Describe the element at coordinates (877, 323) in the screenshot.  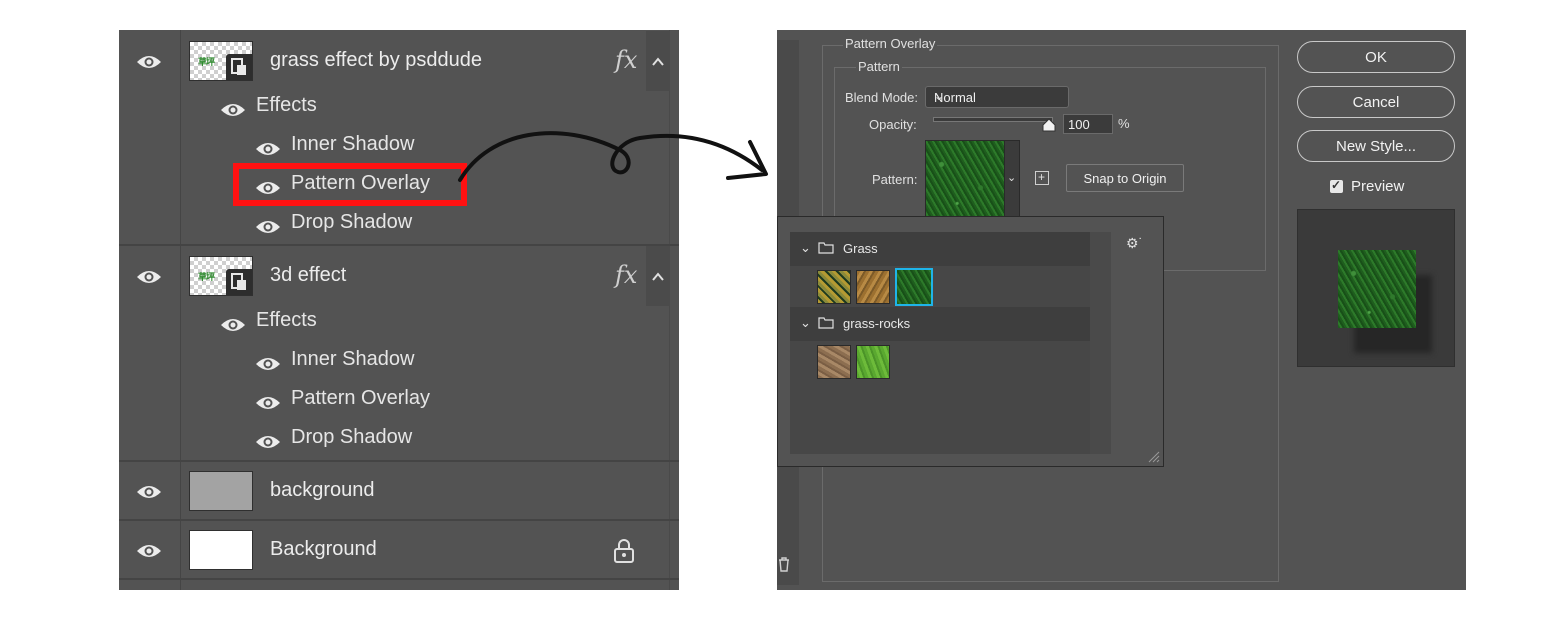
I see `pattern-group-name: grass-rocks` at that location.